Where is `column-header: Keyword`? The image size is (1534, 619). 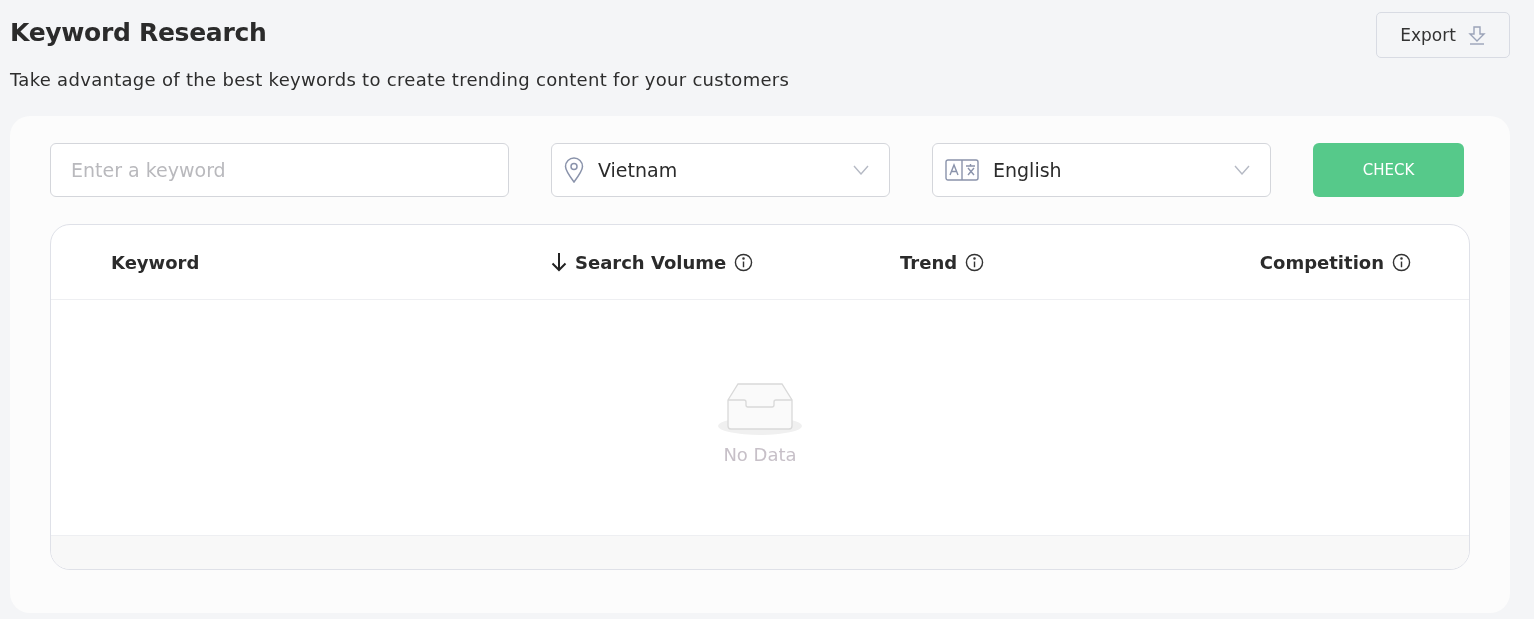 column-header: Keyword is located at coordinates (155, 262).